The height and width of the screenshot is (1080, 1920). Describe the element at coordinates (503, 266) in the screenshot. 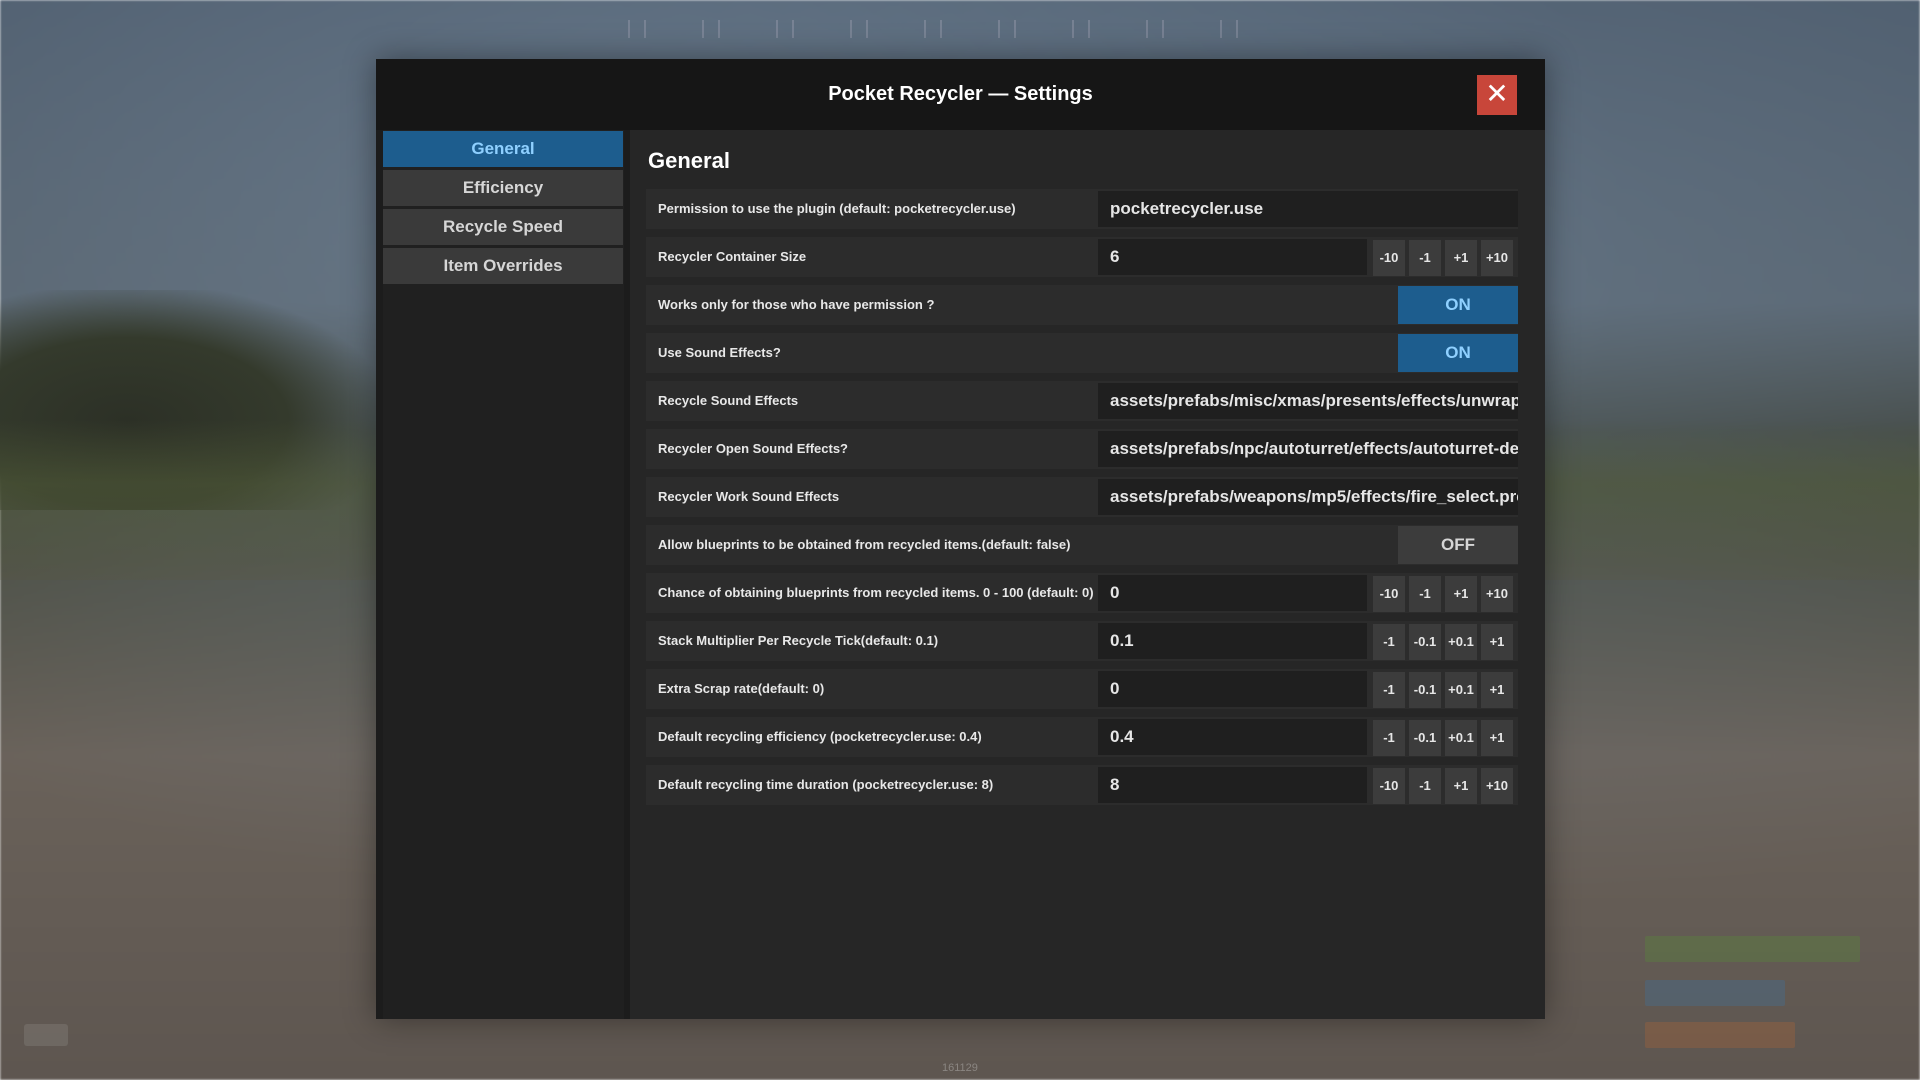

I see `sidebar-item-item-overrides: Item Overrides` at that location.